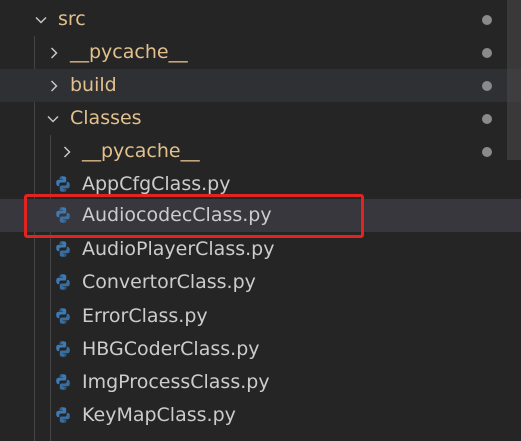  What do you see at coordinates (260, 151) in the screenshot?
I see `tree-item-classes-pycache: __pycache__` at bounding box center [260, 151].